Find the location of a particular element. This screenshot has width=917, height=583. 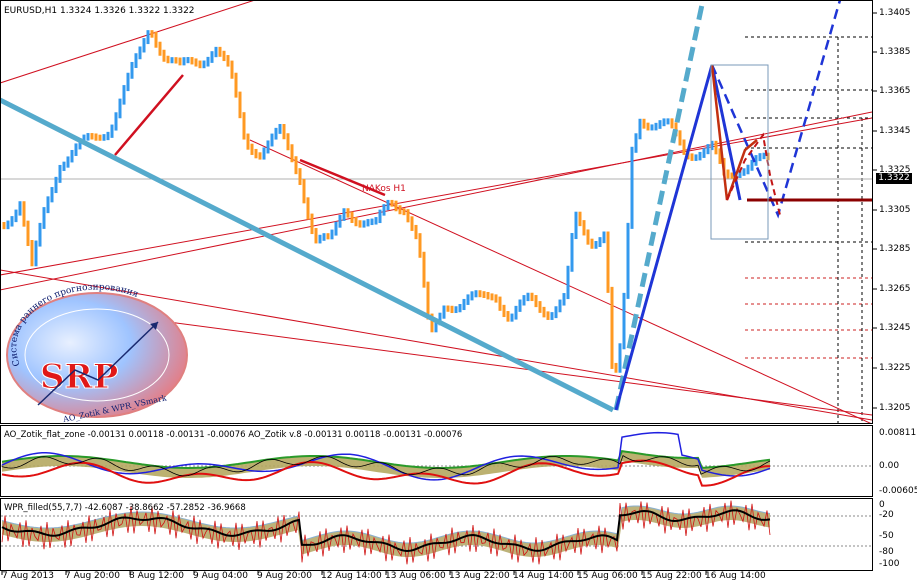

wpr-scale-label: 0 is located at coordinates (882, 505).